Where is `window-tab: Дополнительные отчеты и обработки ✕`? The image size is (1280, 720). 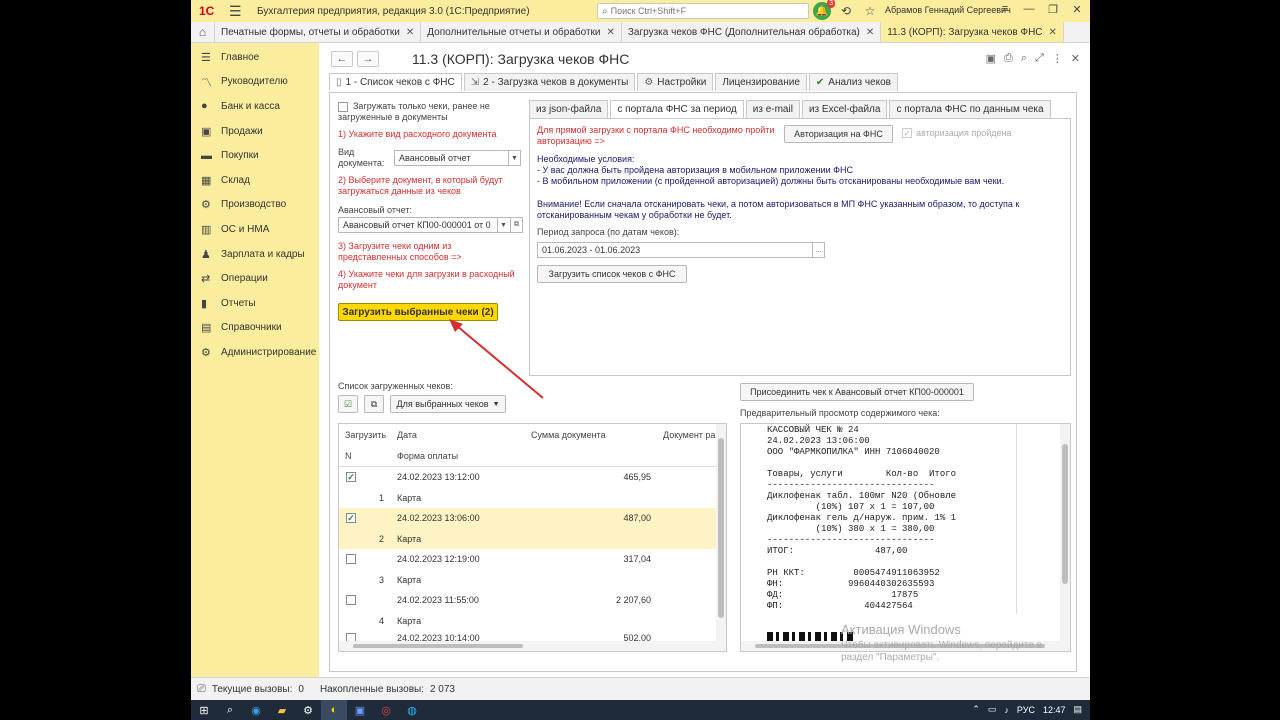 window-tab: Дополнительные отчеты и обработки ✕ is located at coordinates (521, 32).